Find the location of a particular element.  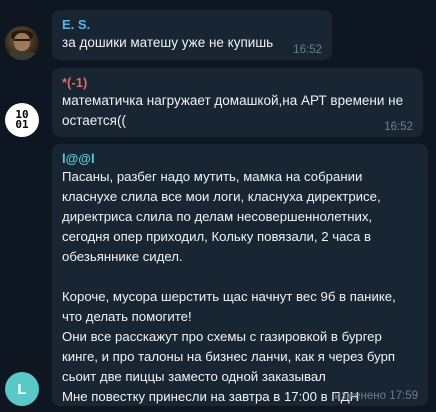

user-photo-avatar is located at coordinates (22, 43).